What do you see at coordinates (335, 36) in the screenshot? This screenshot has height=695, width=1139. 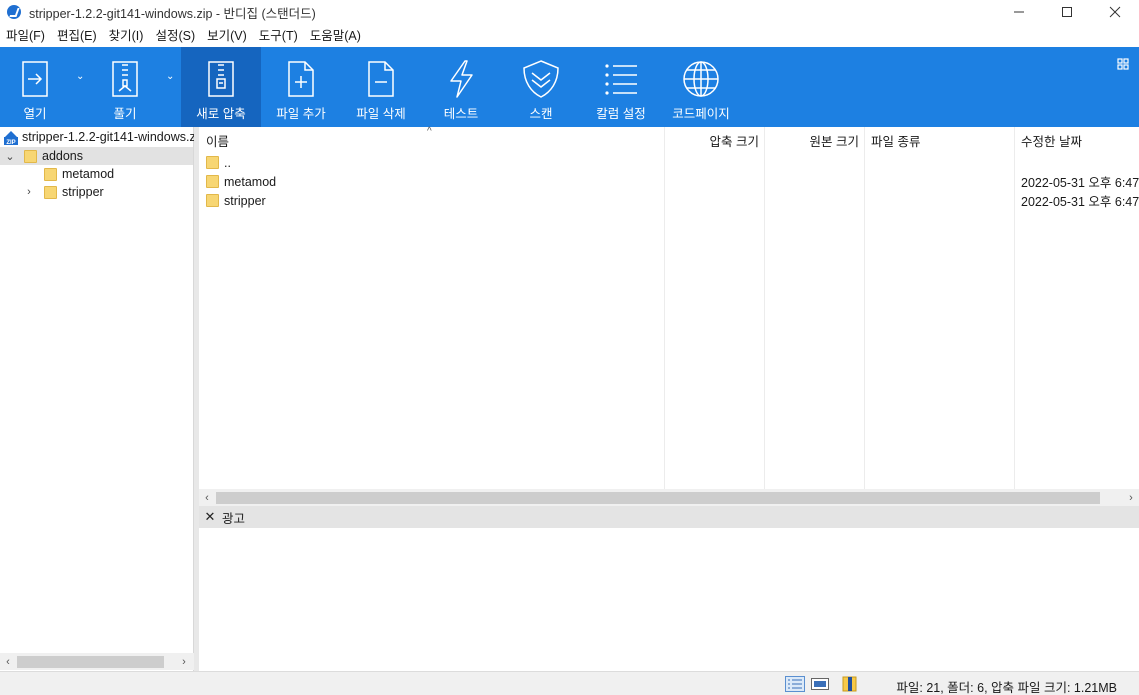 I see `menu-help: 도움말(A)` at bounding box center [335, 36].